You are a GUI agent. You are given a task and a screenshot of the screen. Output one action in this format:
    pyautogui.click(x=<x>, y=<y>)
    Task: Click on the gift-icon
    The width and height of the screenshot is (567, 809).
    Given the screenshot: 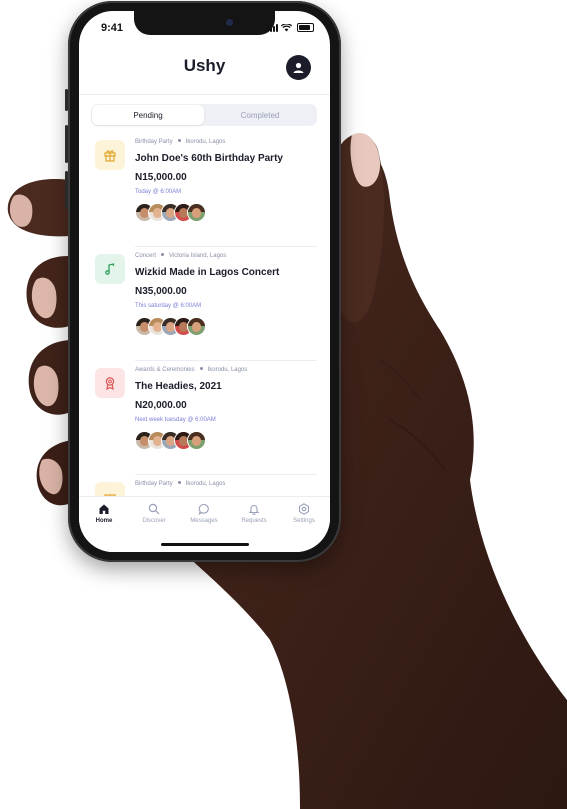 What is the action you would take?
    pyautogui.click(x=110, y=156)
    